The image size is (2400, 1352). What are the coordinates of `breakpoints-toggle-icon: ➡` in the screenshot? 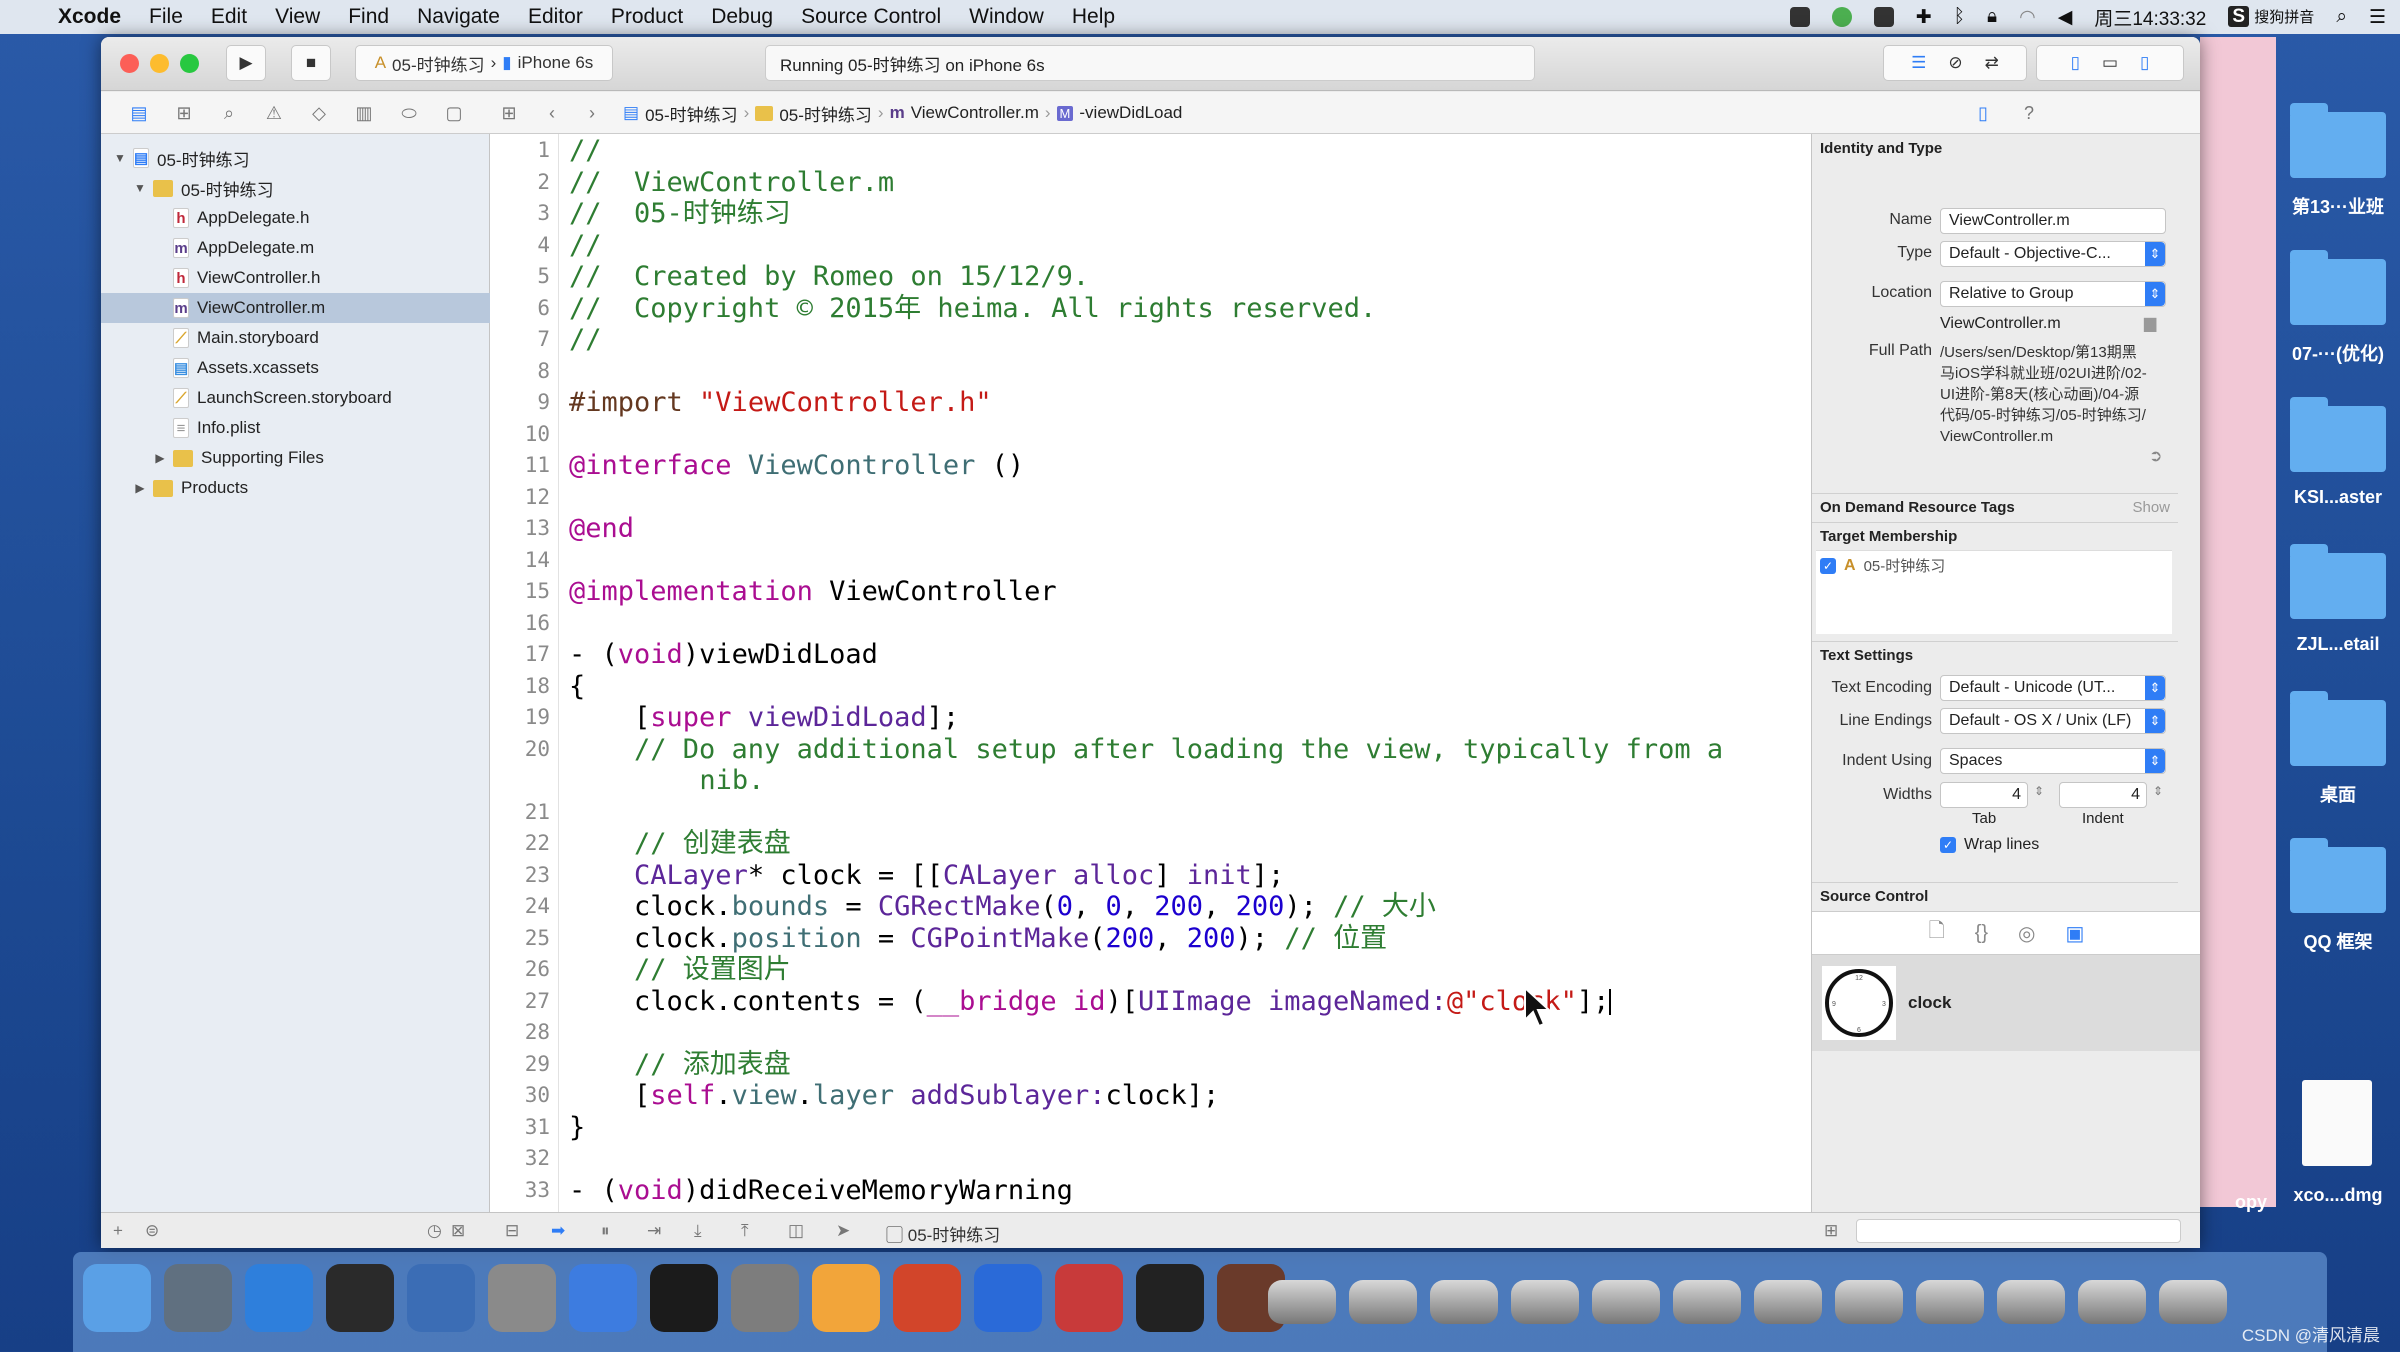 It's located at (558, 1231).